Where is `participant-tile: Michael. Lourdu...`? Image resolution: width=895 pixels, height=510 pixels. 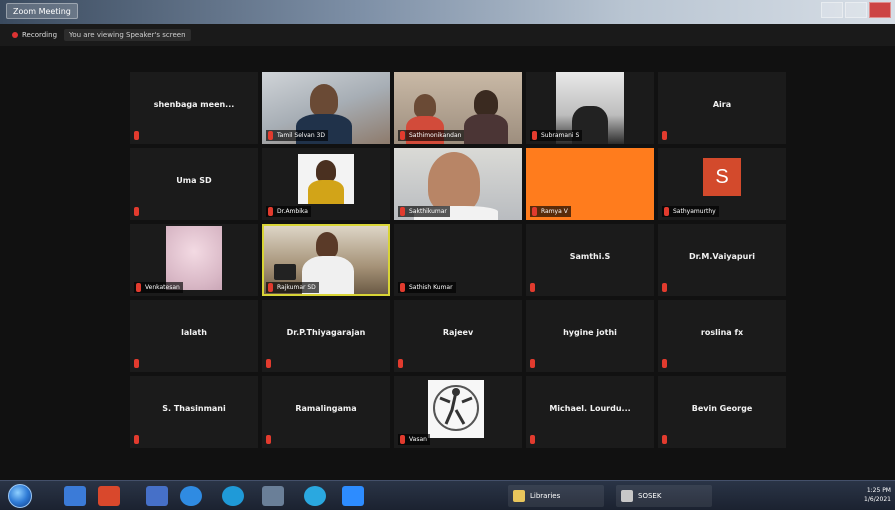 participant-tile: Michael. Lourdu... is located at coordinates (590, 412).